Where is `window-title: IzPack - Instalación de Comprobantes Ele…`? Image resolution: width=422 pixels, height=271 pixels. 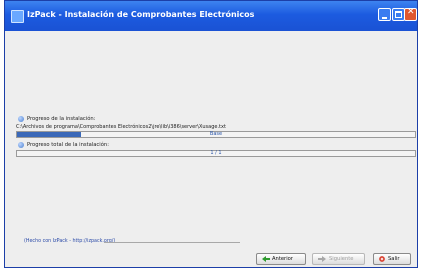
window-title: IzPack - Instalación de Comprobantes Ele… is located at coordinates (141, 14).